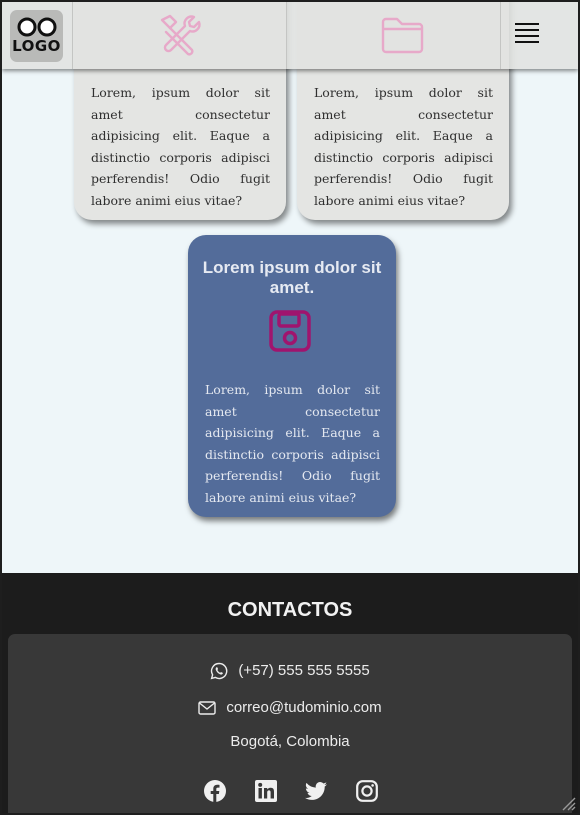 The image size is (580, 815). What do you see at coordinates (304, 670) in the screenshot?
I see `phone-number: (+57) 555 555 5555` at bounding box center [304, 670].